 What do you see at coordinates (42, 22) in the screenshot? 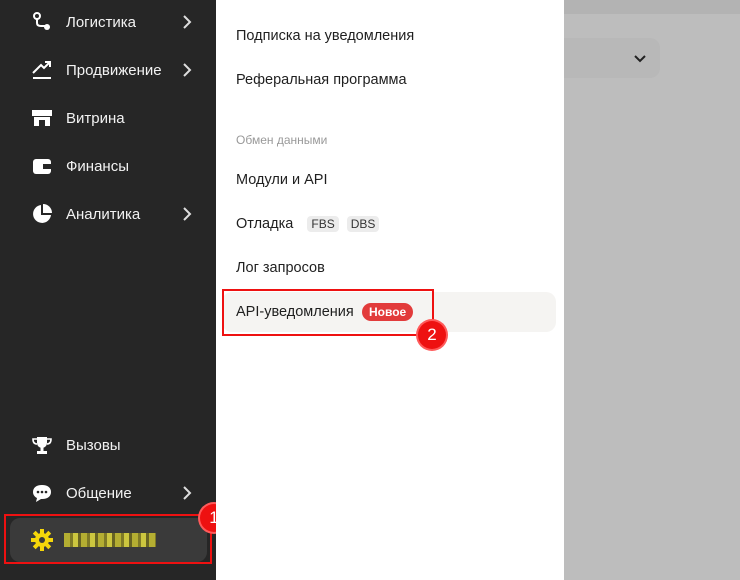
I see `route-icon` at bounding box center [42, 22].